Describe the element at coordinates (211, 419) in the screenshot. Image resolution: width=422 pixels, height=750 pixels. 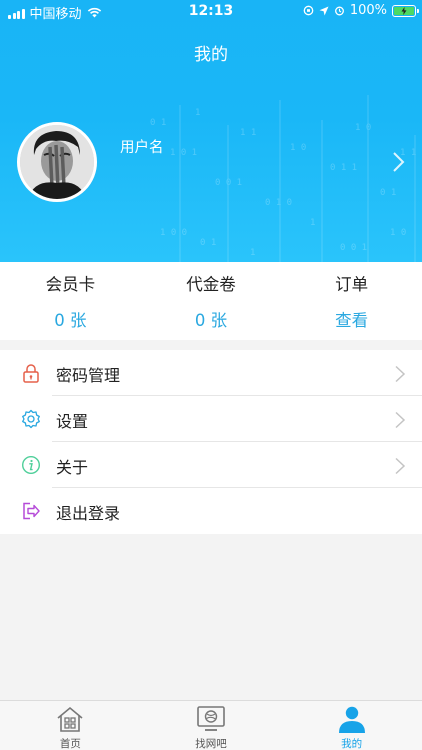
I see `menu-item-settings: 设置` at that location.